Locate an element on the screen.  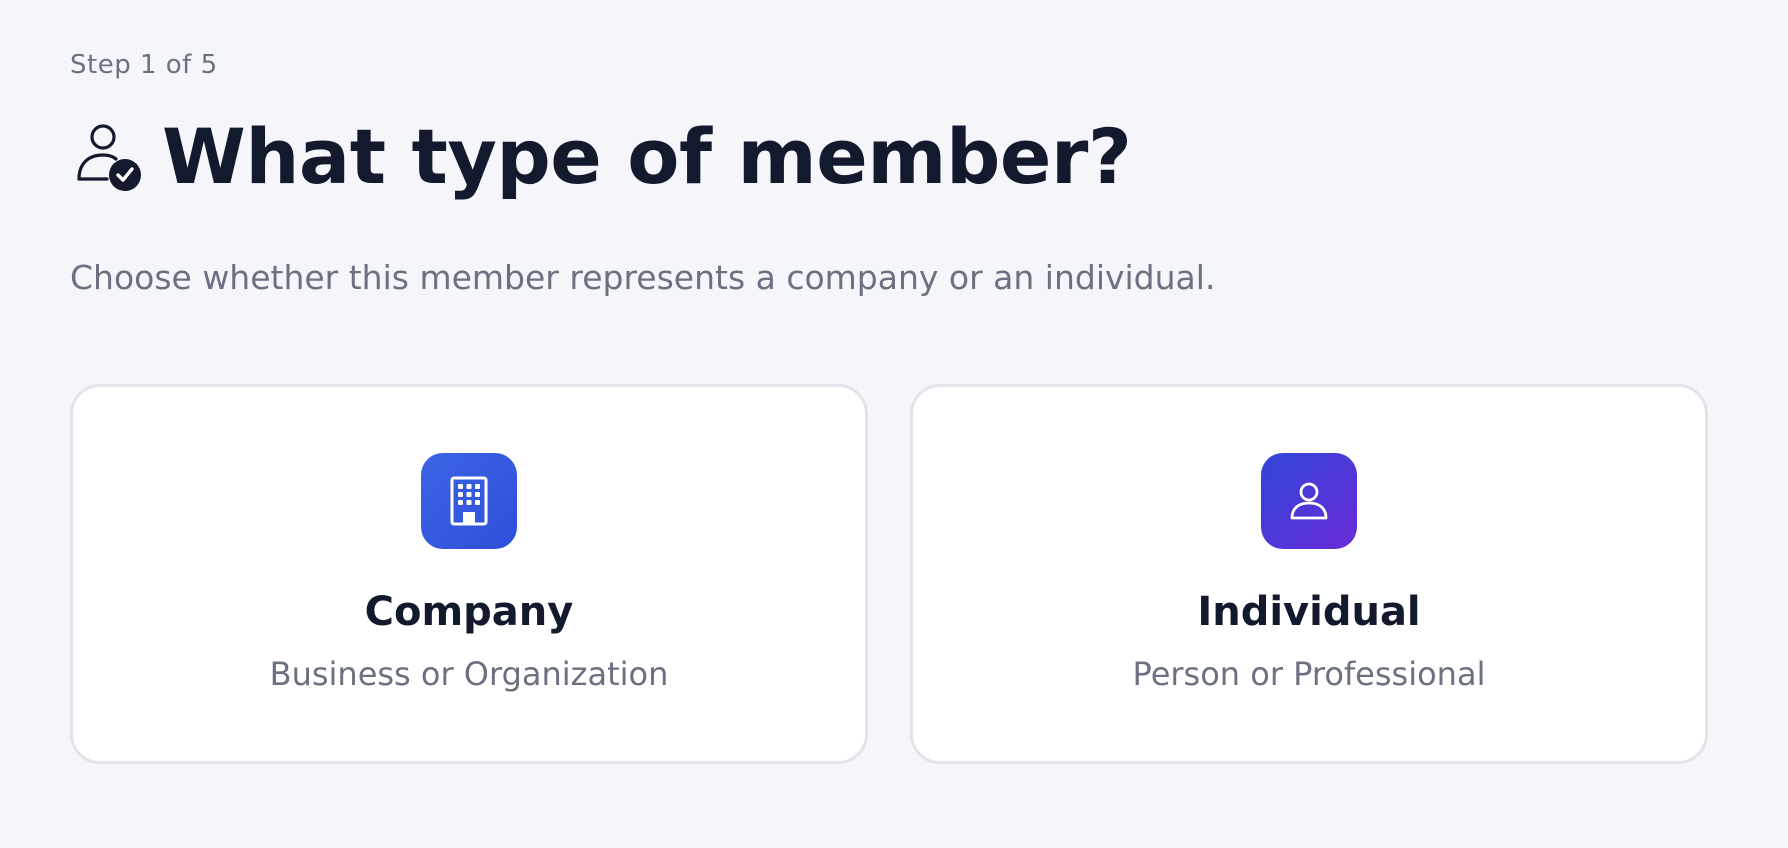
individual-option-description: Person or Professional is located at coordinates (1309, 674).